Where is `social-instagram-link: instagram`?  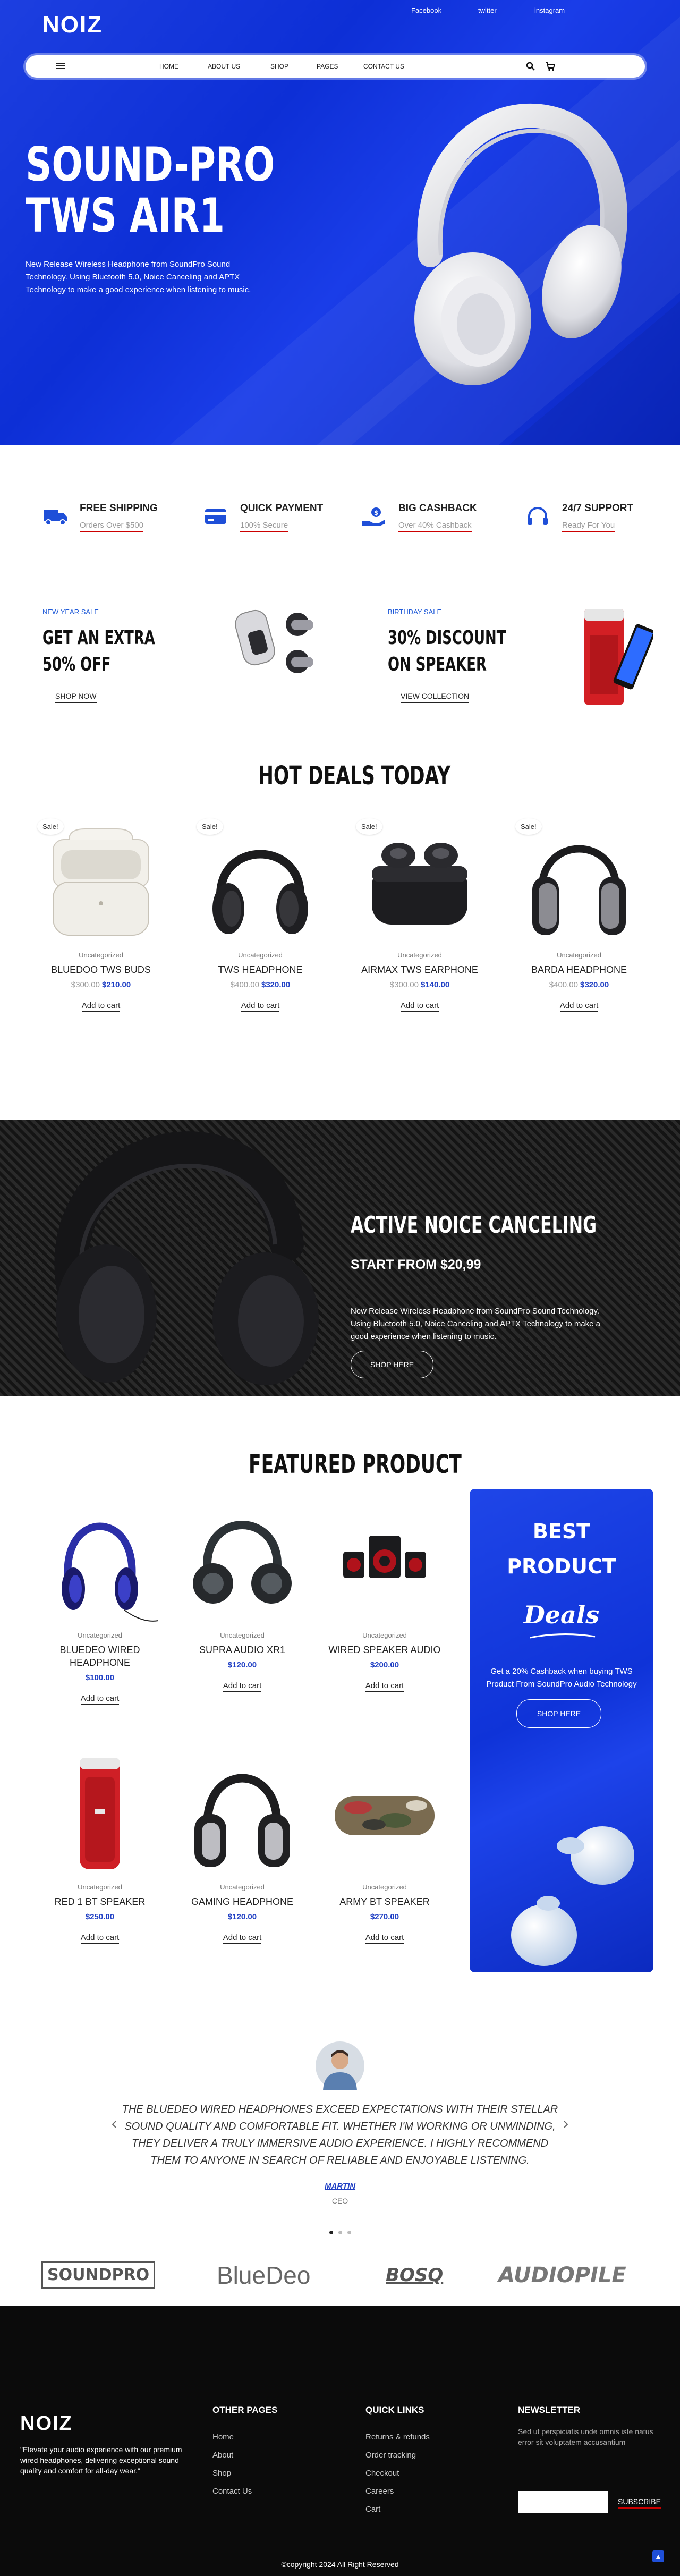 social-instagram-link: instagram is located at coordinates (549, 10).